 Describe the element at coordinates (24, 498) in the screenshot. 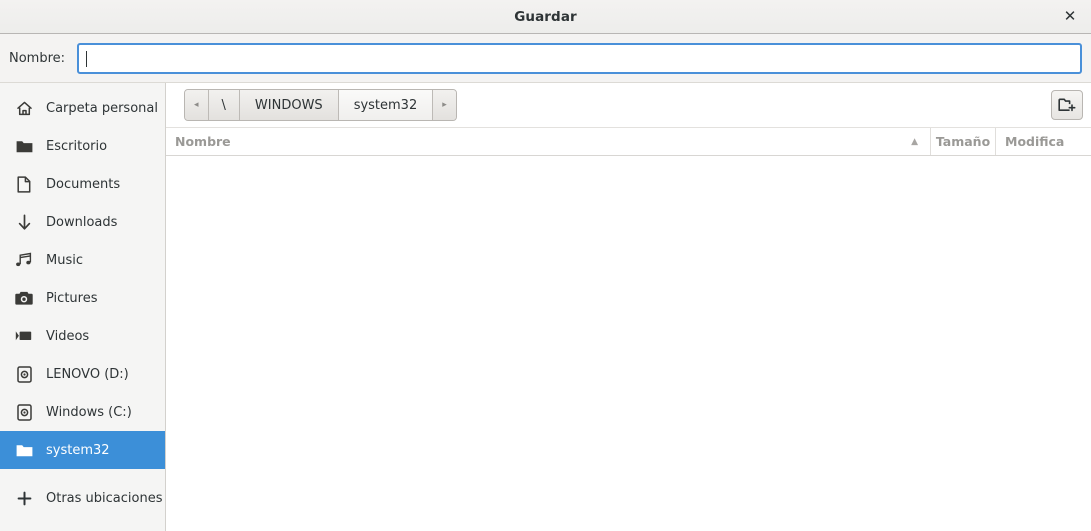

I see `plus-icon` at that location.